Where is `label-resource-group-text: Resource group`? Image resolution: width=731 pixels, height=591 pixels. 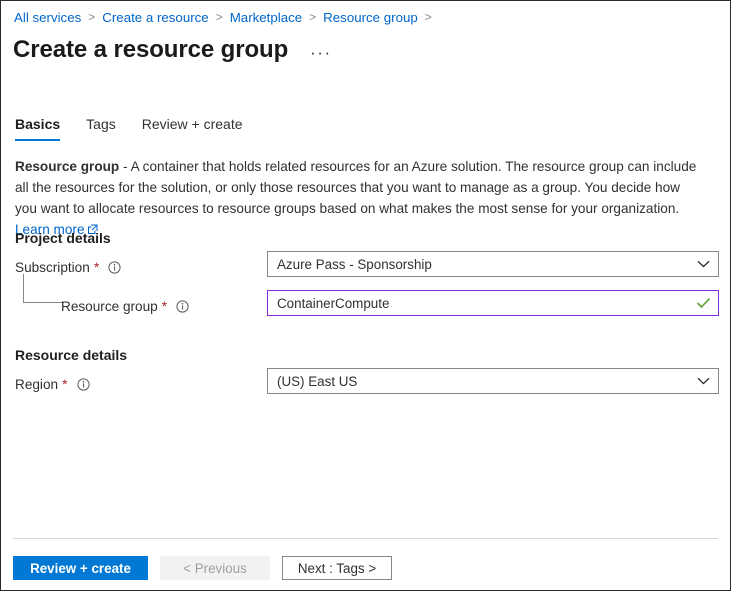 label-resource-group-text: Resource group is located at coordinates (109, 306).